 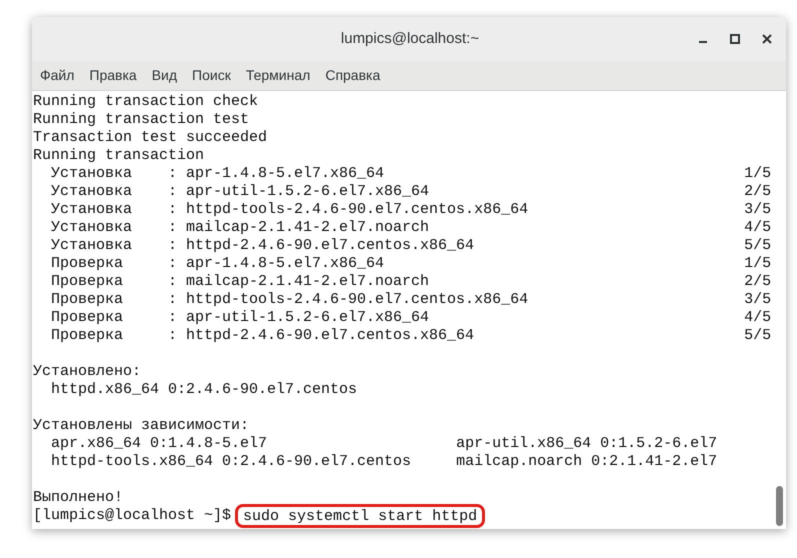 What do you see at coordinates (141, 425) in the screenshot?
I see `terminal-line: Установлены зависимости:` at bounding box center [141, 425].